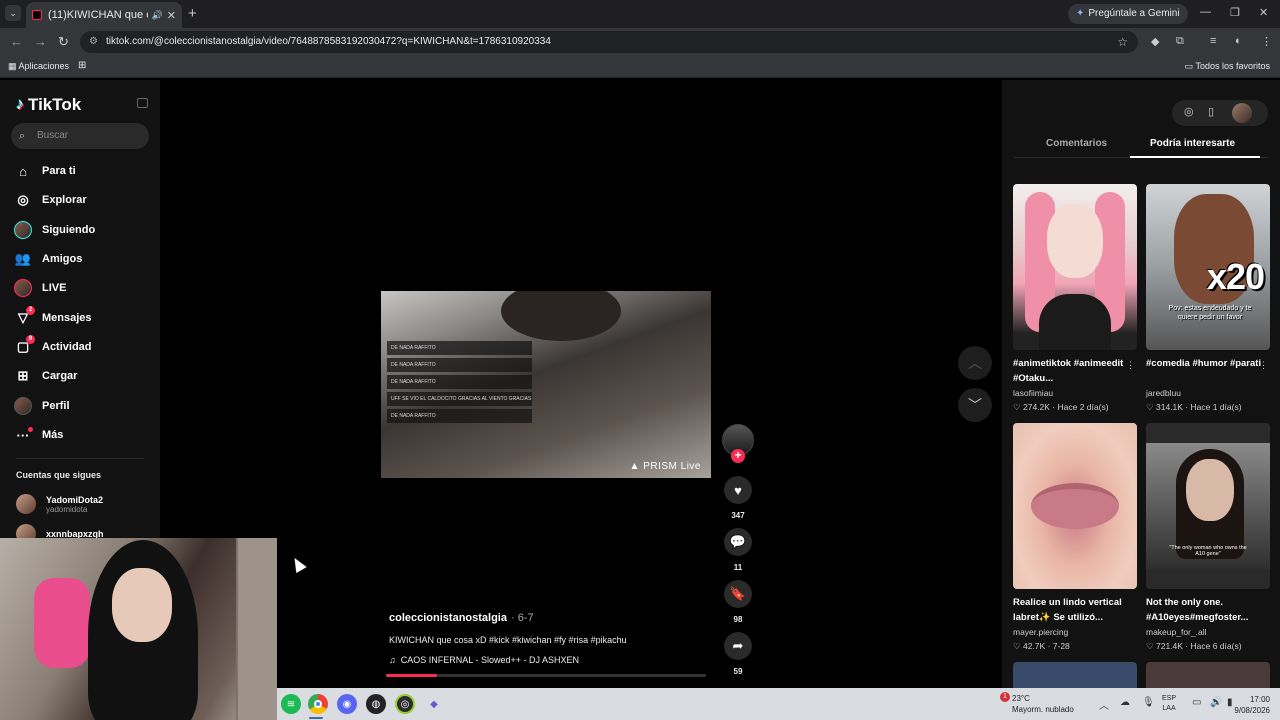 The width and height of the screenshot is (1280, 720). Describe the element at coordinates (1252, 705) in the screenshot. I see `system-clock: 17:00 9/08/2026` at that location.